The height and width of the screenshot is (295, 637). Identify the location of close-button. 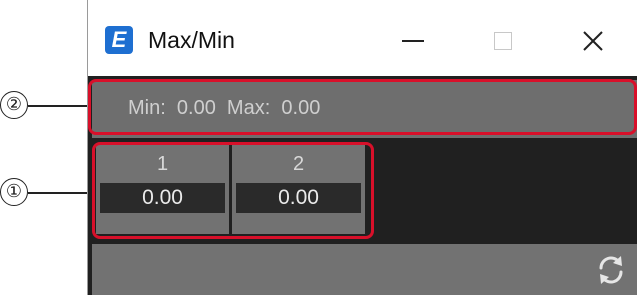
(593, 41).